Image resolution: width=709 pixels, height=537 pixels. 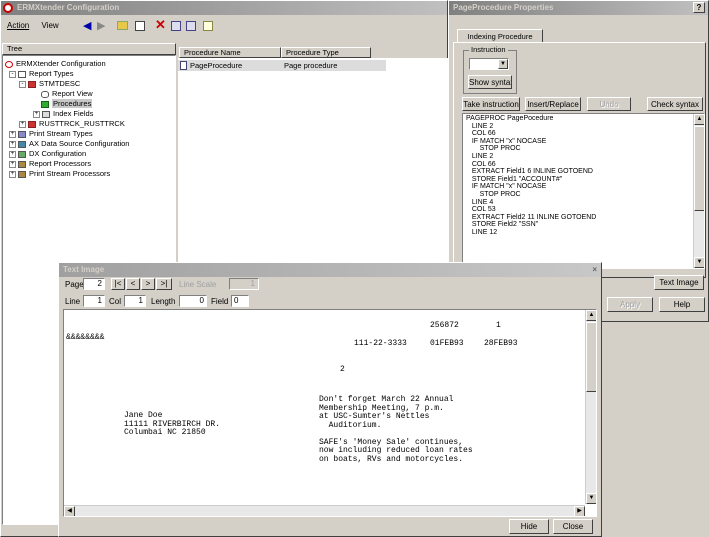 What do you see at coordinates (164, 284) in the screenshot?
I see `last-page-button: >|` at bounding box center [164, 284].